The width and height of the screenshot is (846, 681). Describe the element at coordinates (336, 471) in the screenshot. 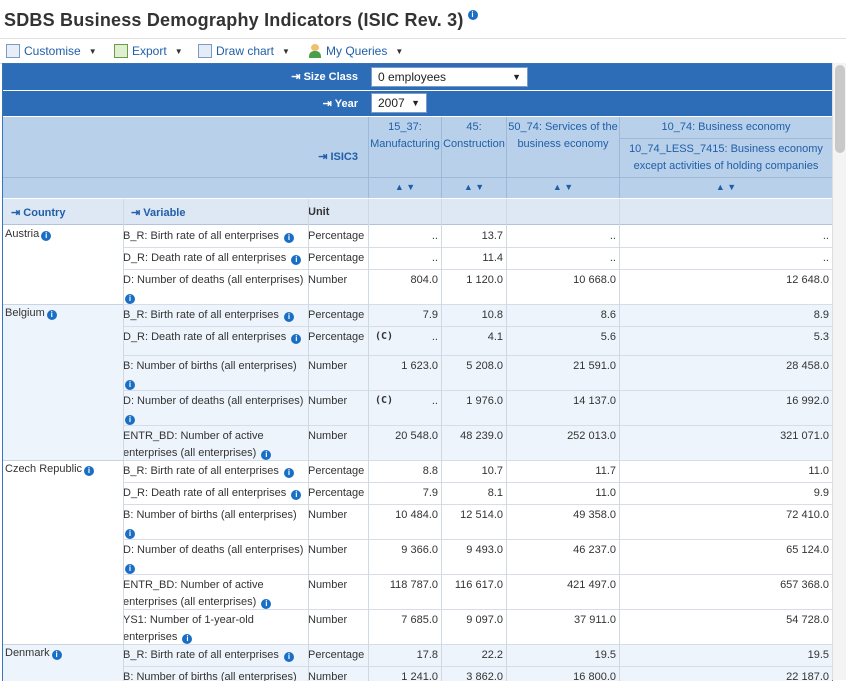

I see `unit-cell: Percentage` at that location.